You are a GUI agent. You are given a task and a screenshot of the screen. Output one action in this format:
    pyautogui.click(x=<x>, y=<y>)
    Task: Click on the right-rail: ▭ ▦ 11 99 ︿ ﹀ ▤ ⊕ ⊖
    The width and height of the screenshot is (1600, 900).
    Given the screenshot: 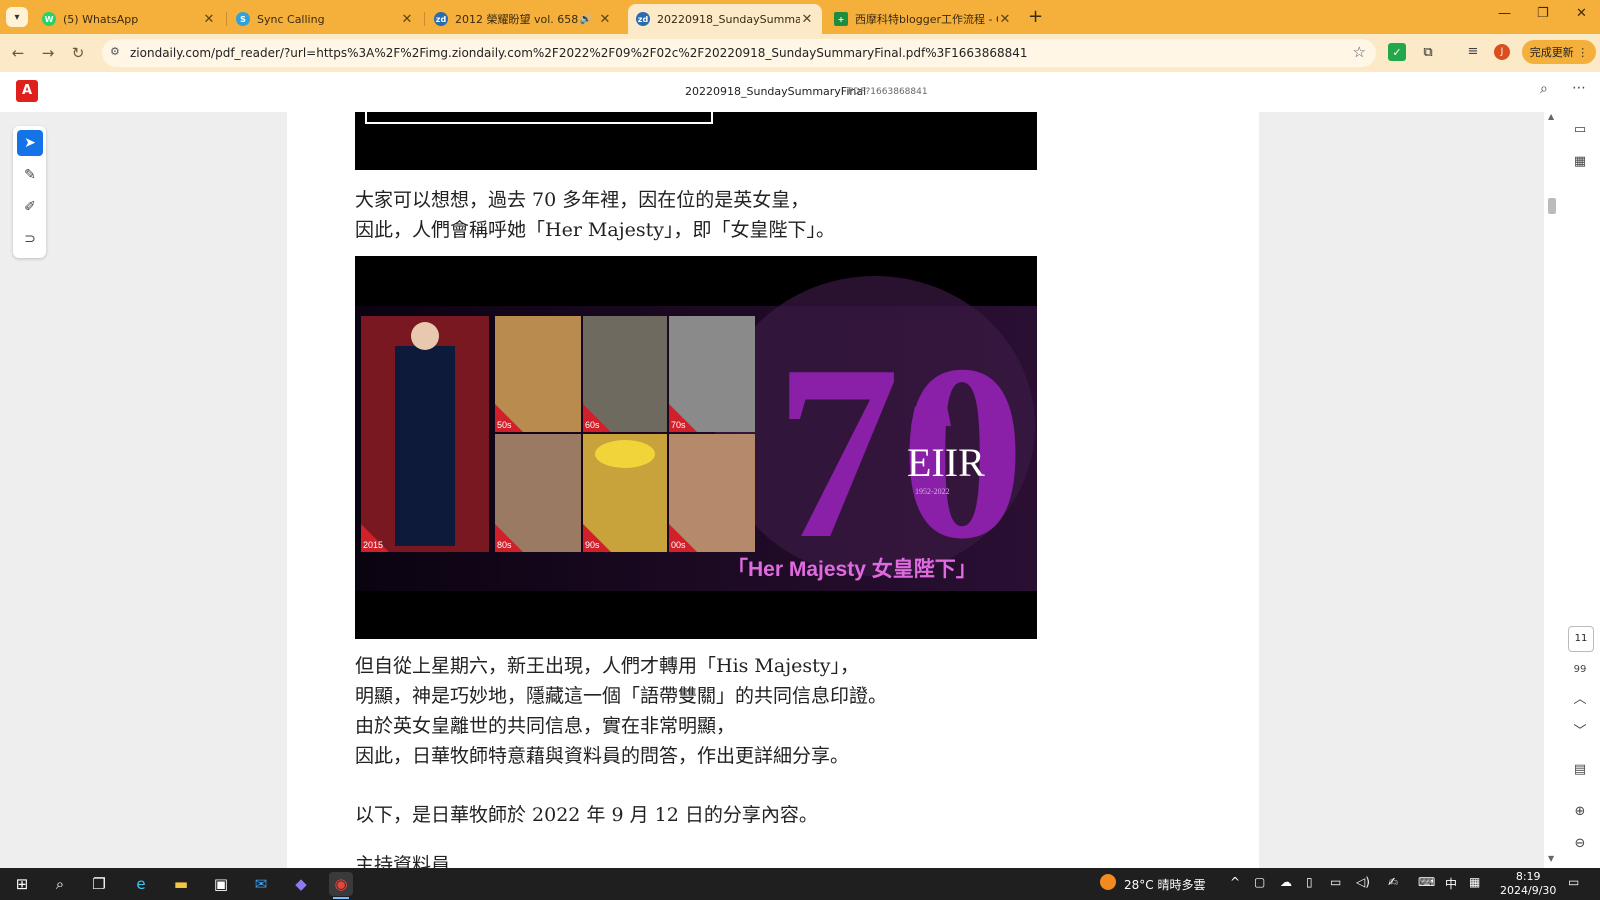 What is the action you would take?
    pyautogui.click(x=1580, y=490)
    